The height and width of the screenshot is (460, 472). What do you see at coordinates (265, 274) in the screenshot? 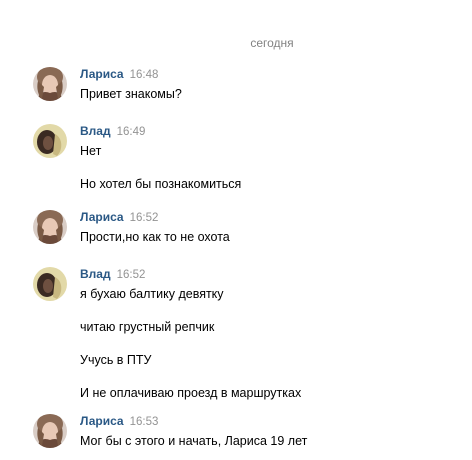
I see `message-header: Влад 16:52` at bounding box center [265, 274].